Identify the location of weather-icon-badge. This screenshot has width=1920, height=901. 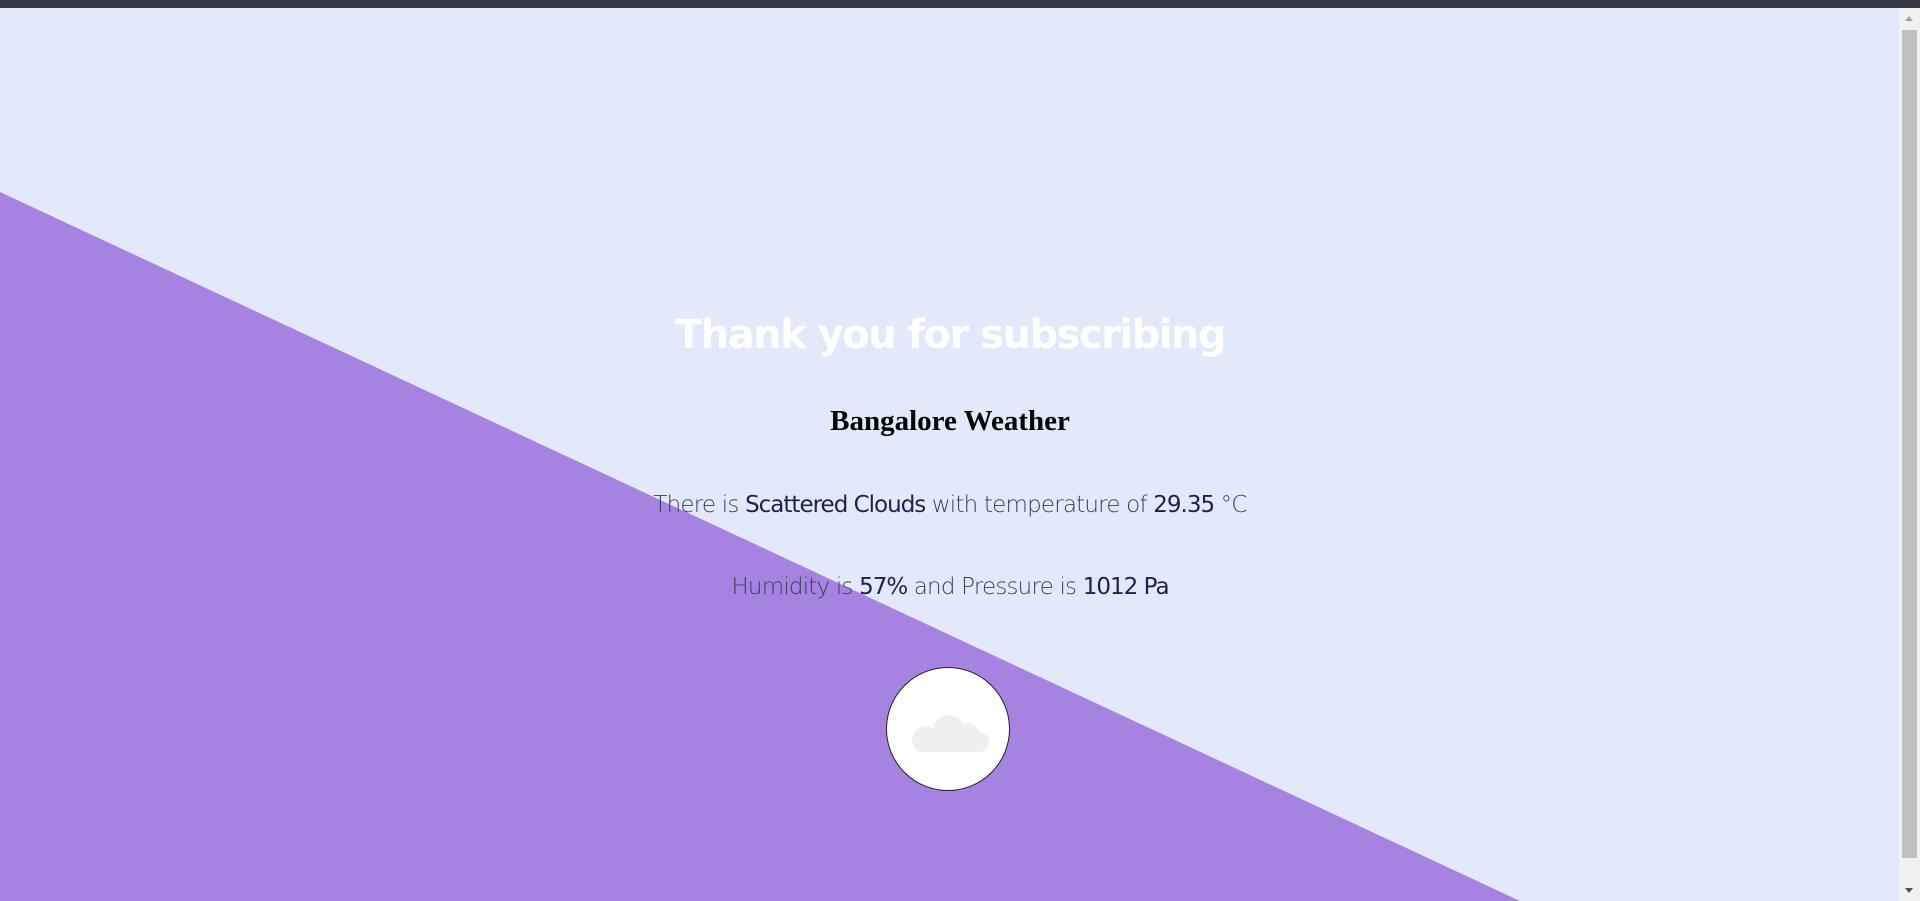
(948, 729).